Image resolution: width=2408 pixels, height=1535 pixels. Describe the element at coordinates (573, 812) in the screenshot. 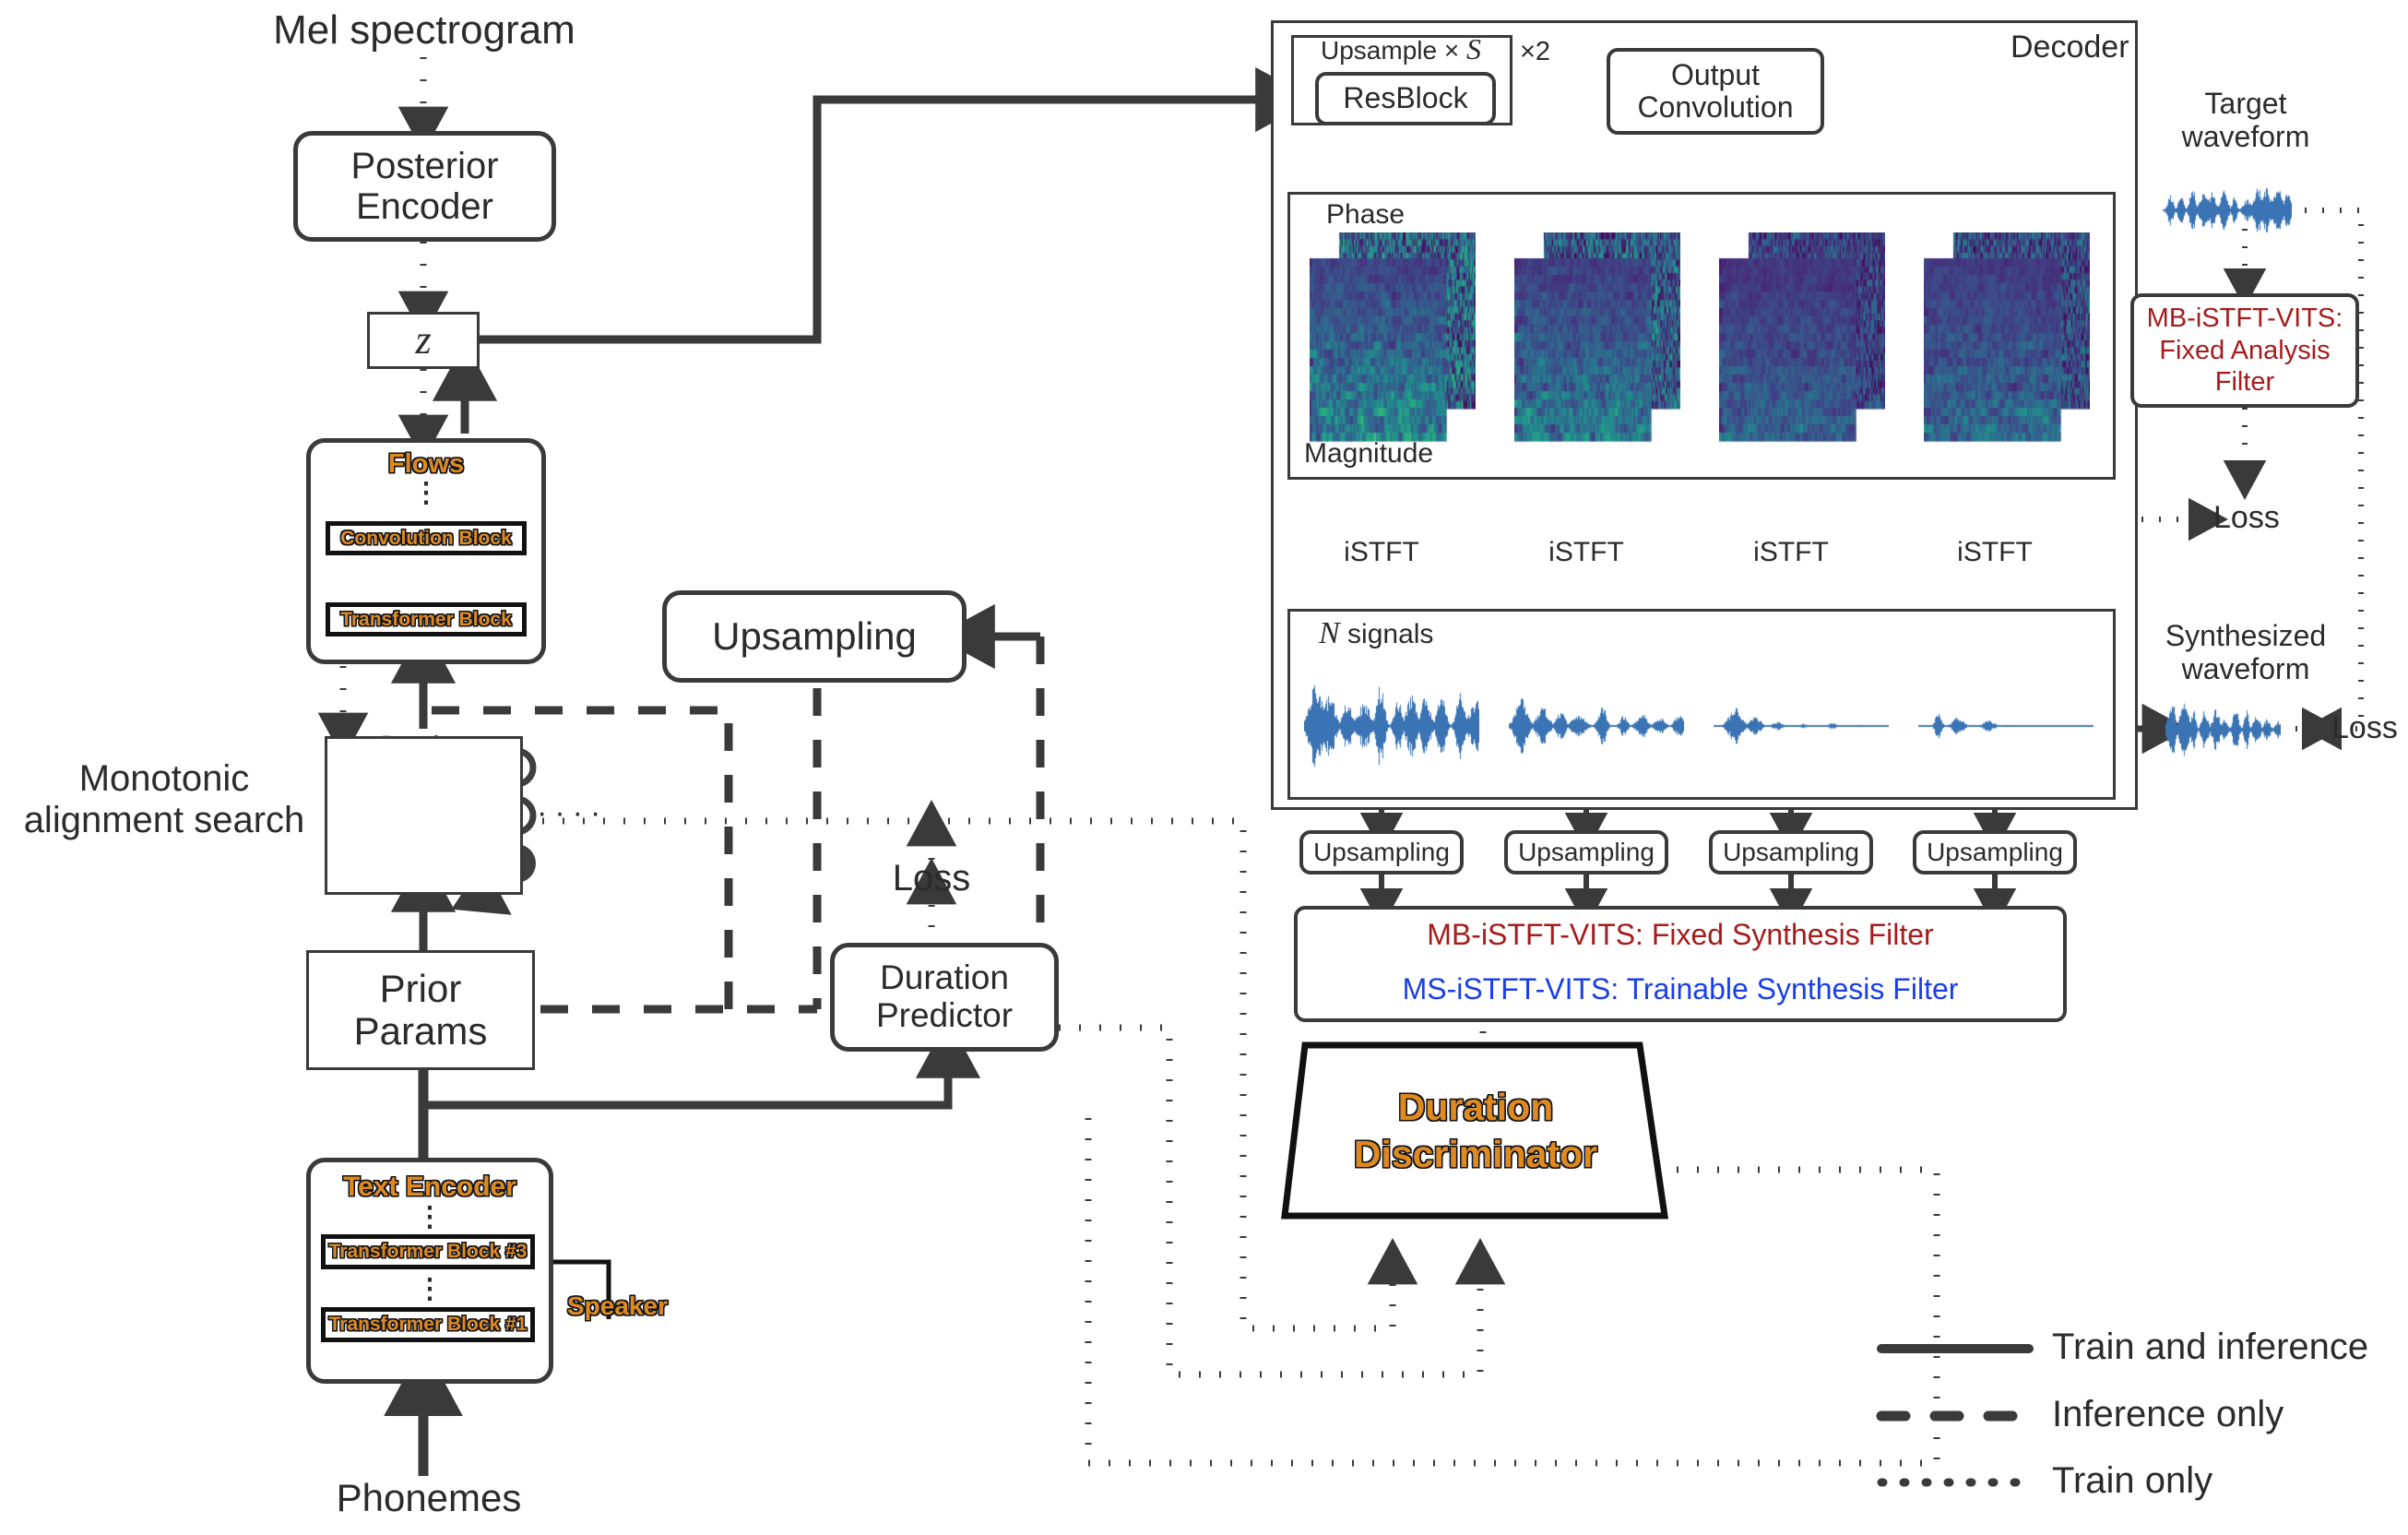

I see `mas-right-ellipsis: ····` at that location.